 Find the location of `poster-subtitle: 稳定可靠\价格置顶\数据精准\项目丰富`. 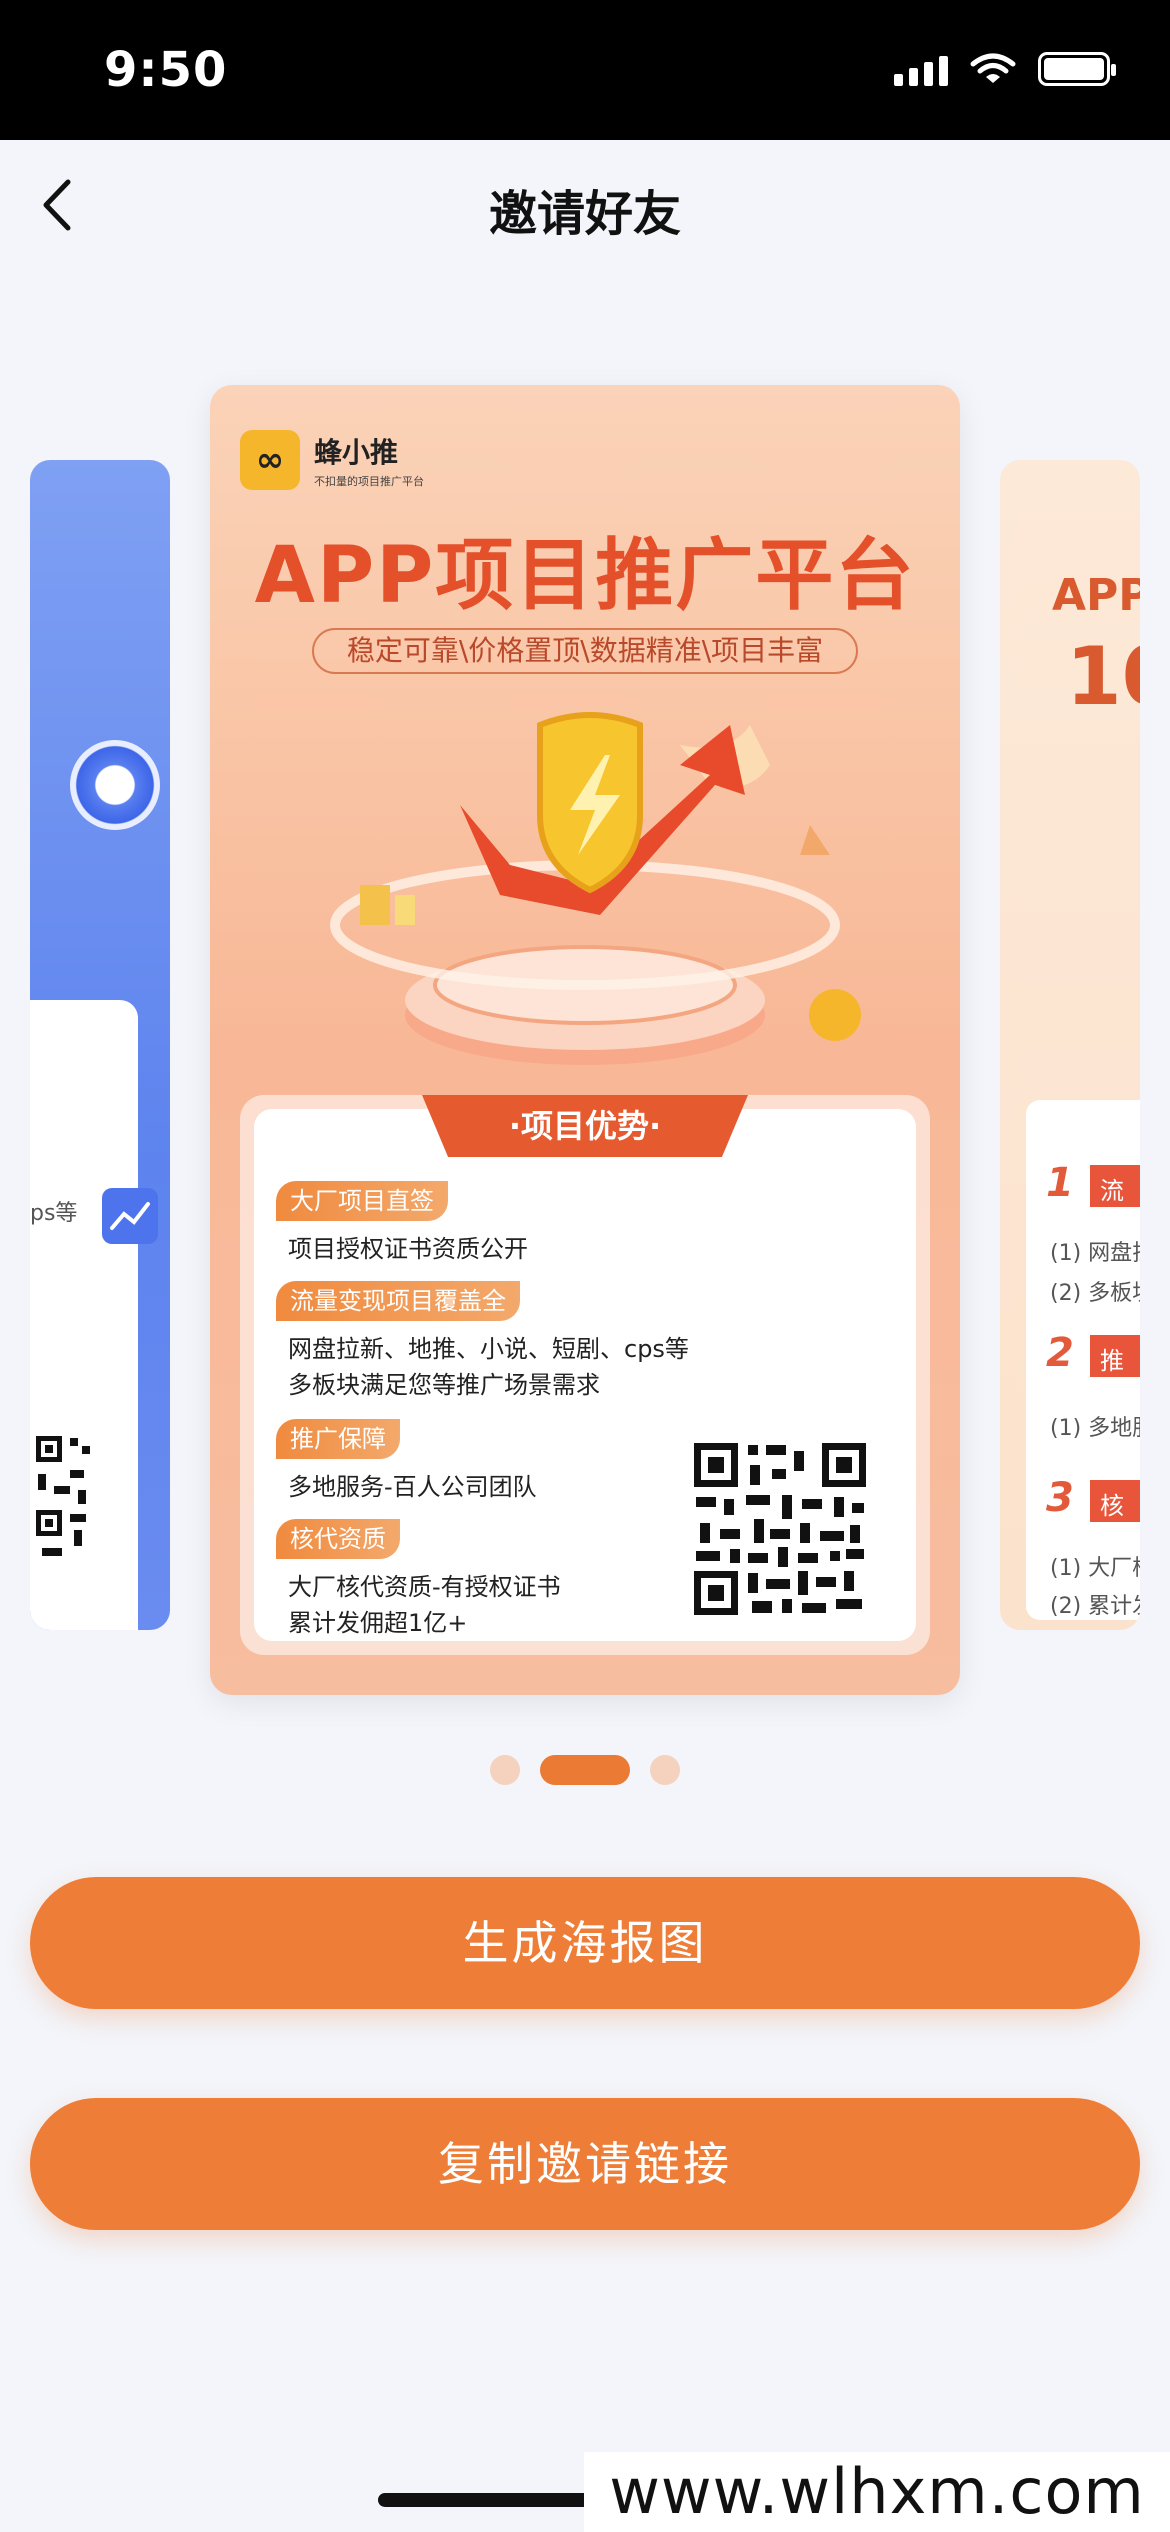

poster-subtitle: 稳定可靠\价格置顶\数据精准\项目丰富 is located at coordinates (585, 651).